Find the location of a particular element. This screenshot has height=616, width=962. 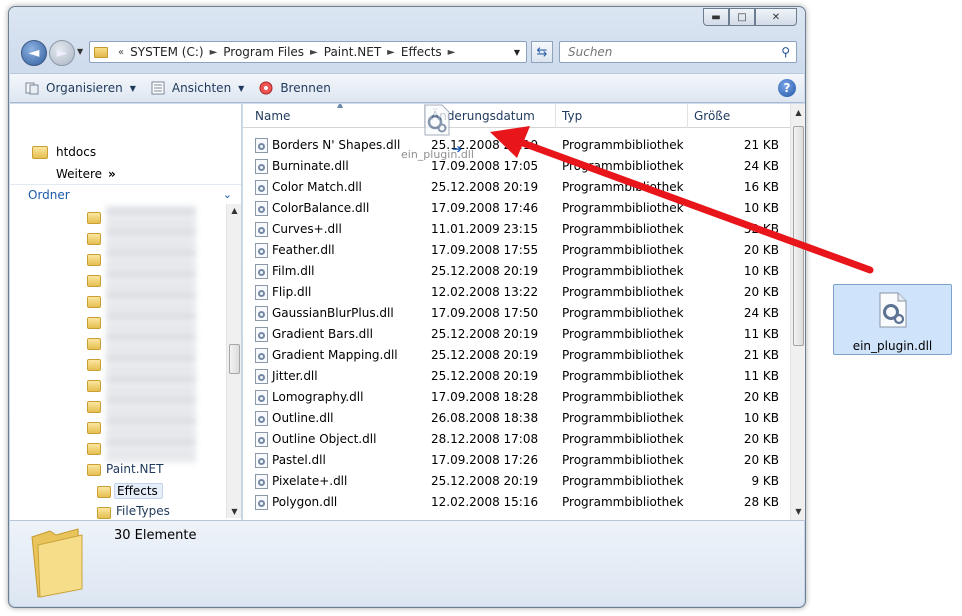

file-name: Polygon.dll is located at coordinates (305, 502).